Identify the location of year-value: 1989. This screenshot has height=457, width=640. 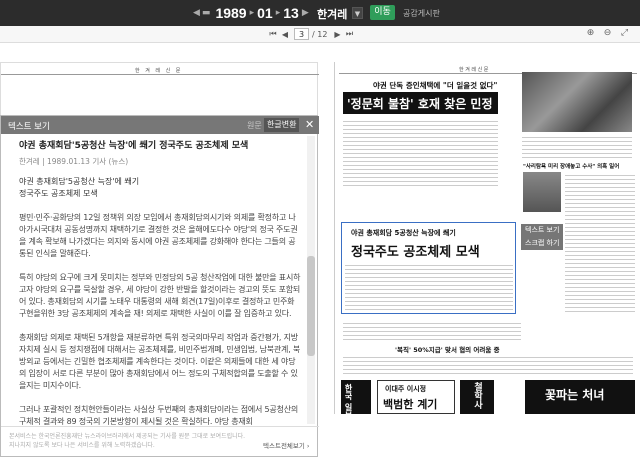
(230, 13).